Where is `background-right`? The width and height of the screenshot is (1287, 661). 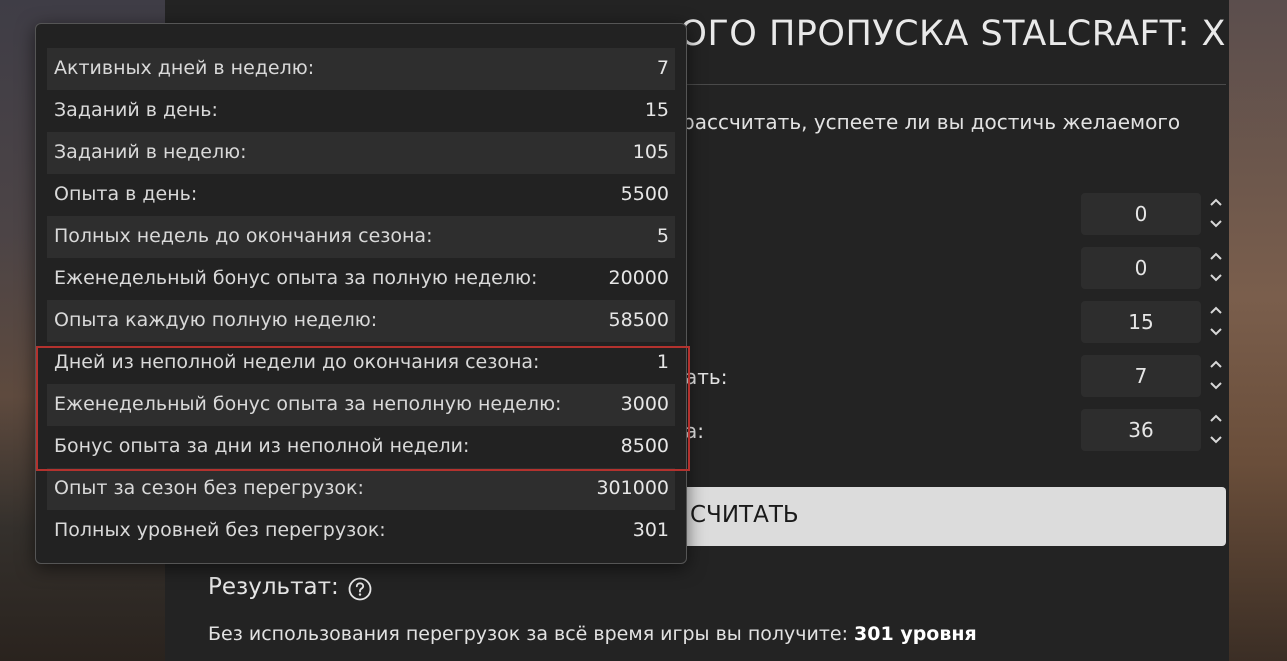 background-right is located at coordinates (1258, 330).